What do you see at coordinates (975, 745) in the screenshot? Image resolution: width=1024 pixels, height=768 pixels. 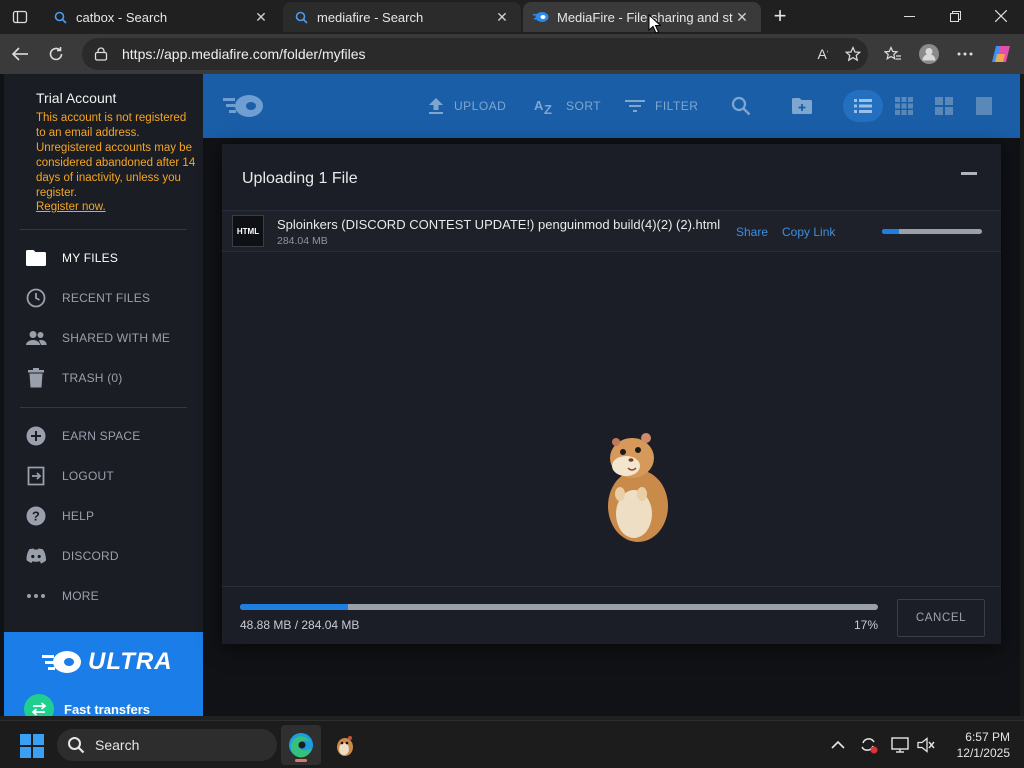 I see `taskbar-clock: 6:57 PM 12/1/2025` at bounding box center [975, 745].